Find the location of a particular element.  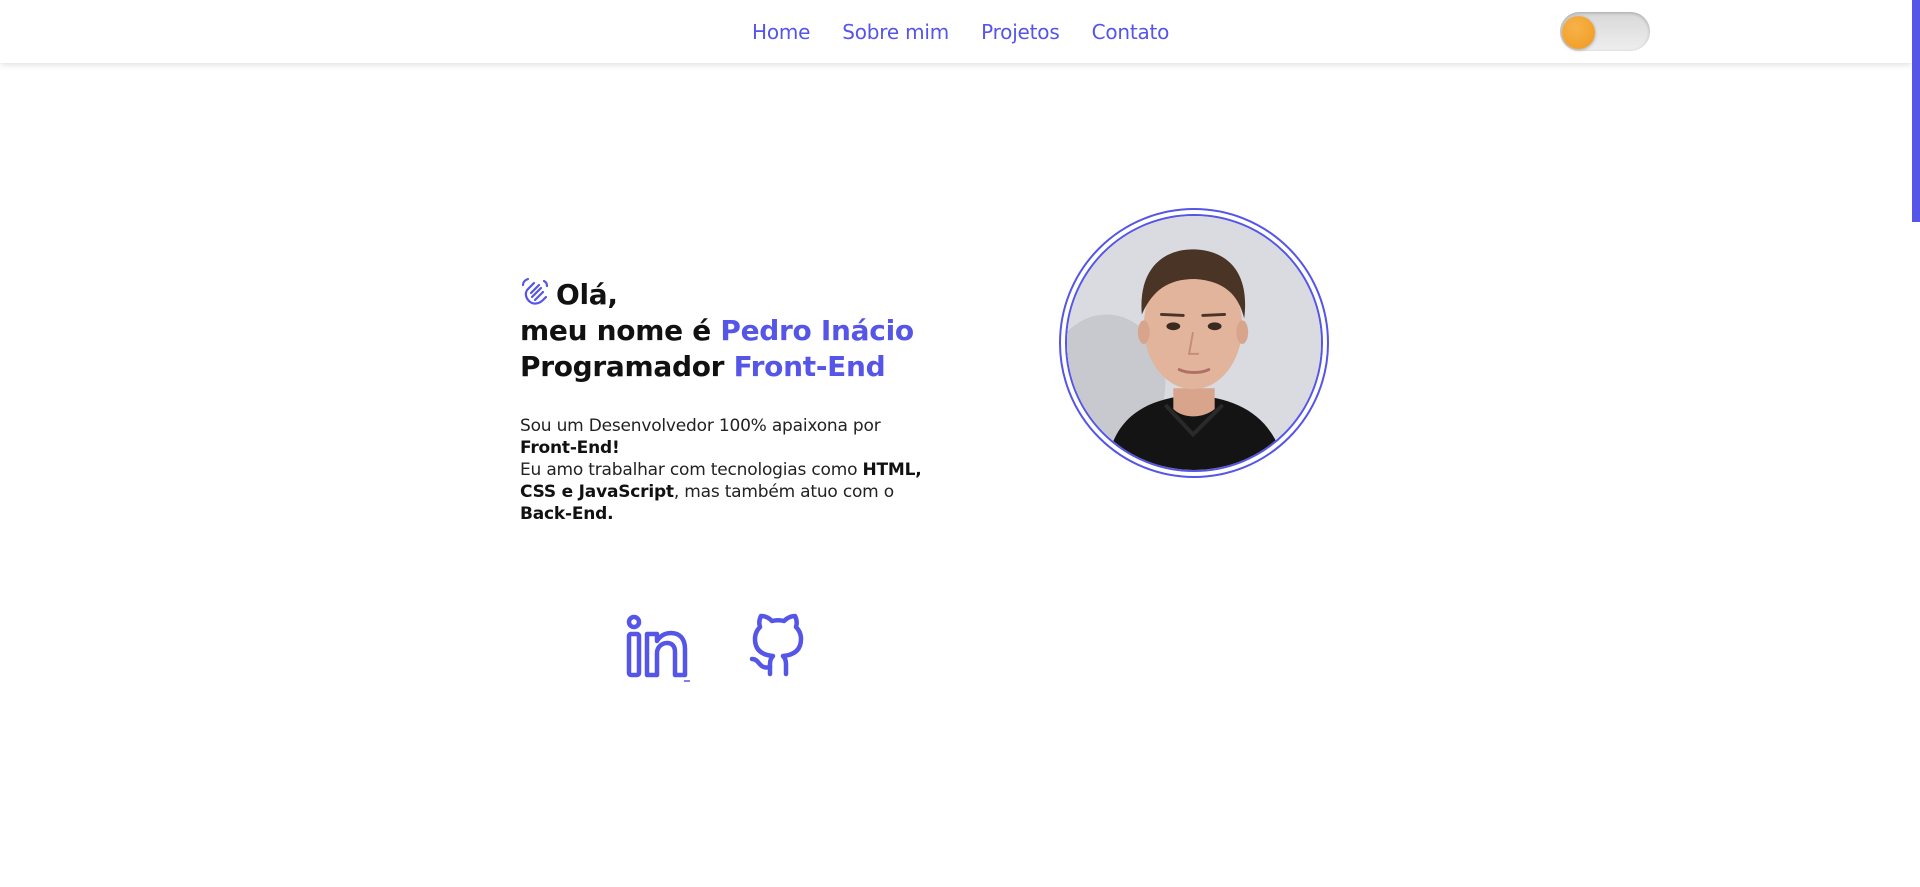

bio-text-1: Sou um Desenvolvedor 100% apaixona por is located at coordinates (700, 426).